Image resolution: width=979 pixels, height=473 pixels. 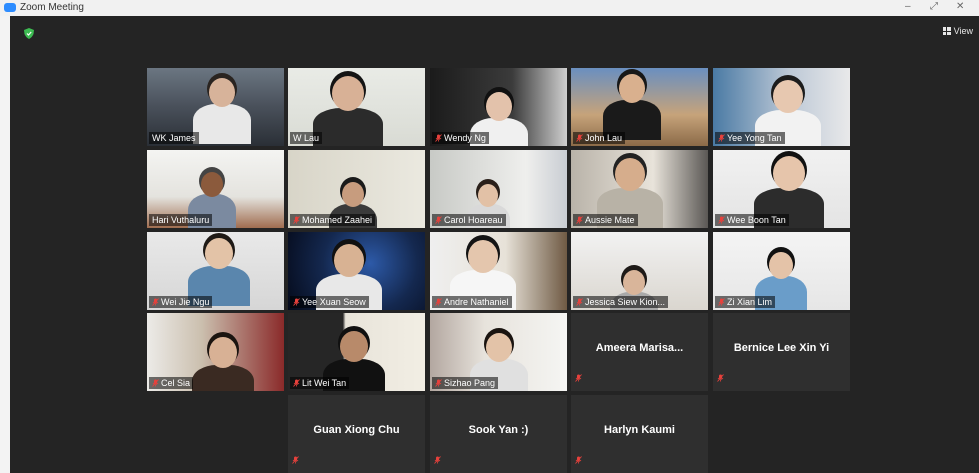 I want to click on participant-name: Andre Nathaniel, so click(x=476, y=302).